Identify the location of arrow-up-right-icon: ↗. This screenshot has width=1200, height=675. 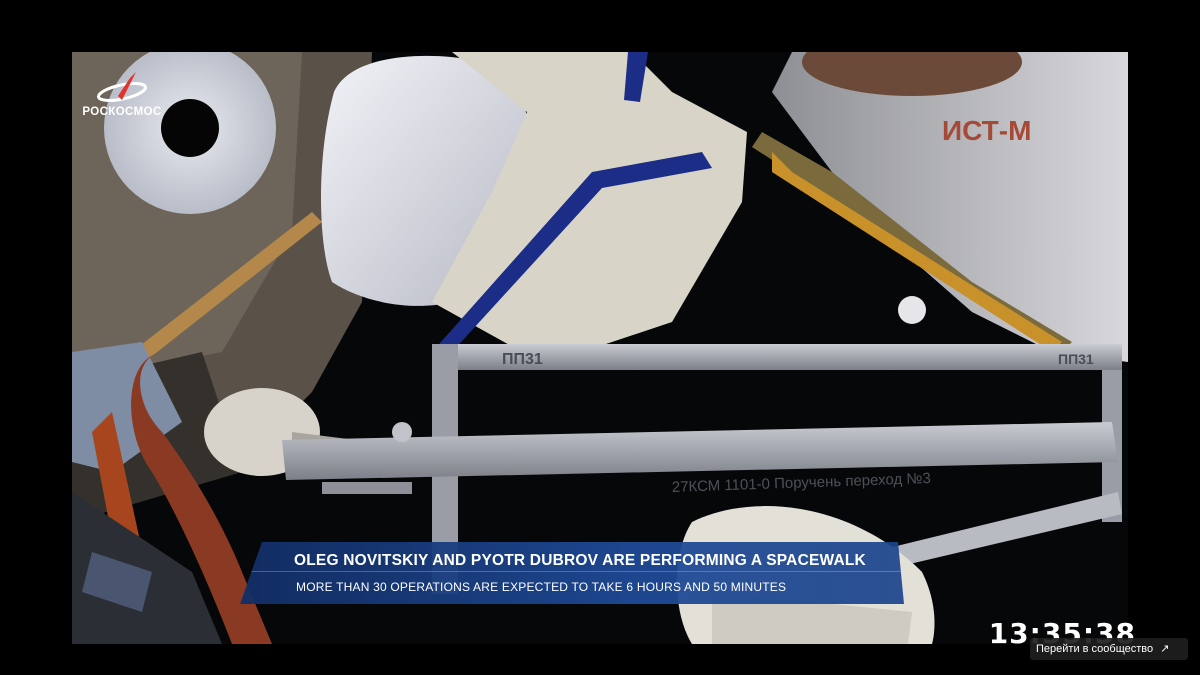
(1165, 649).